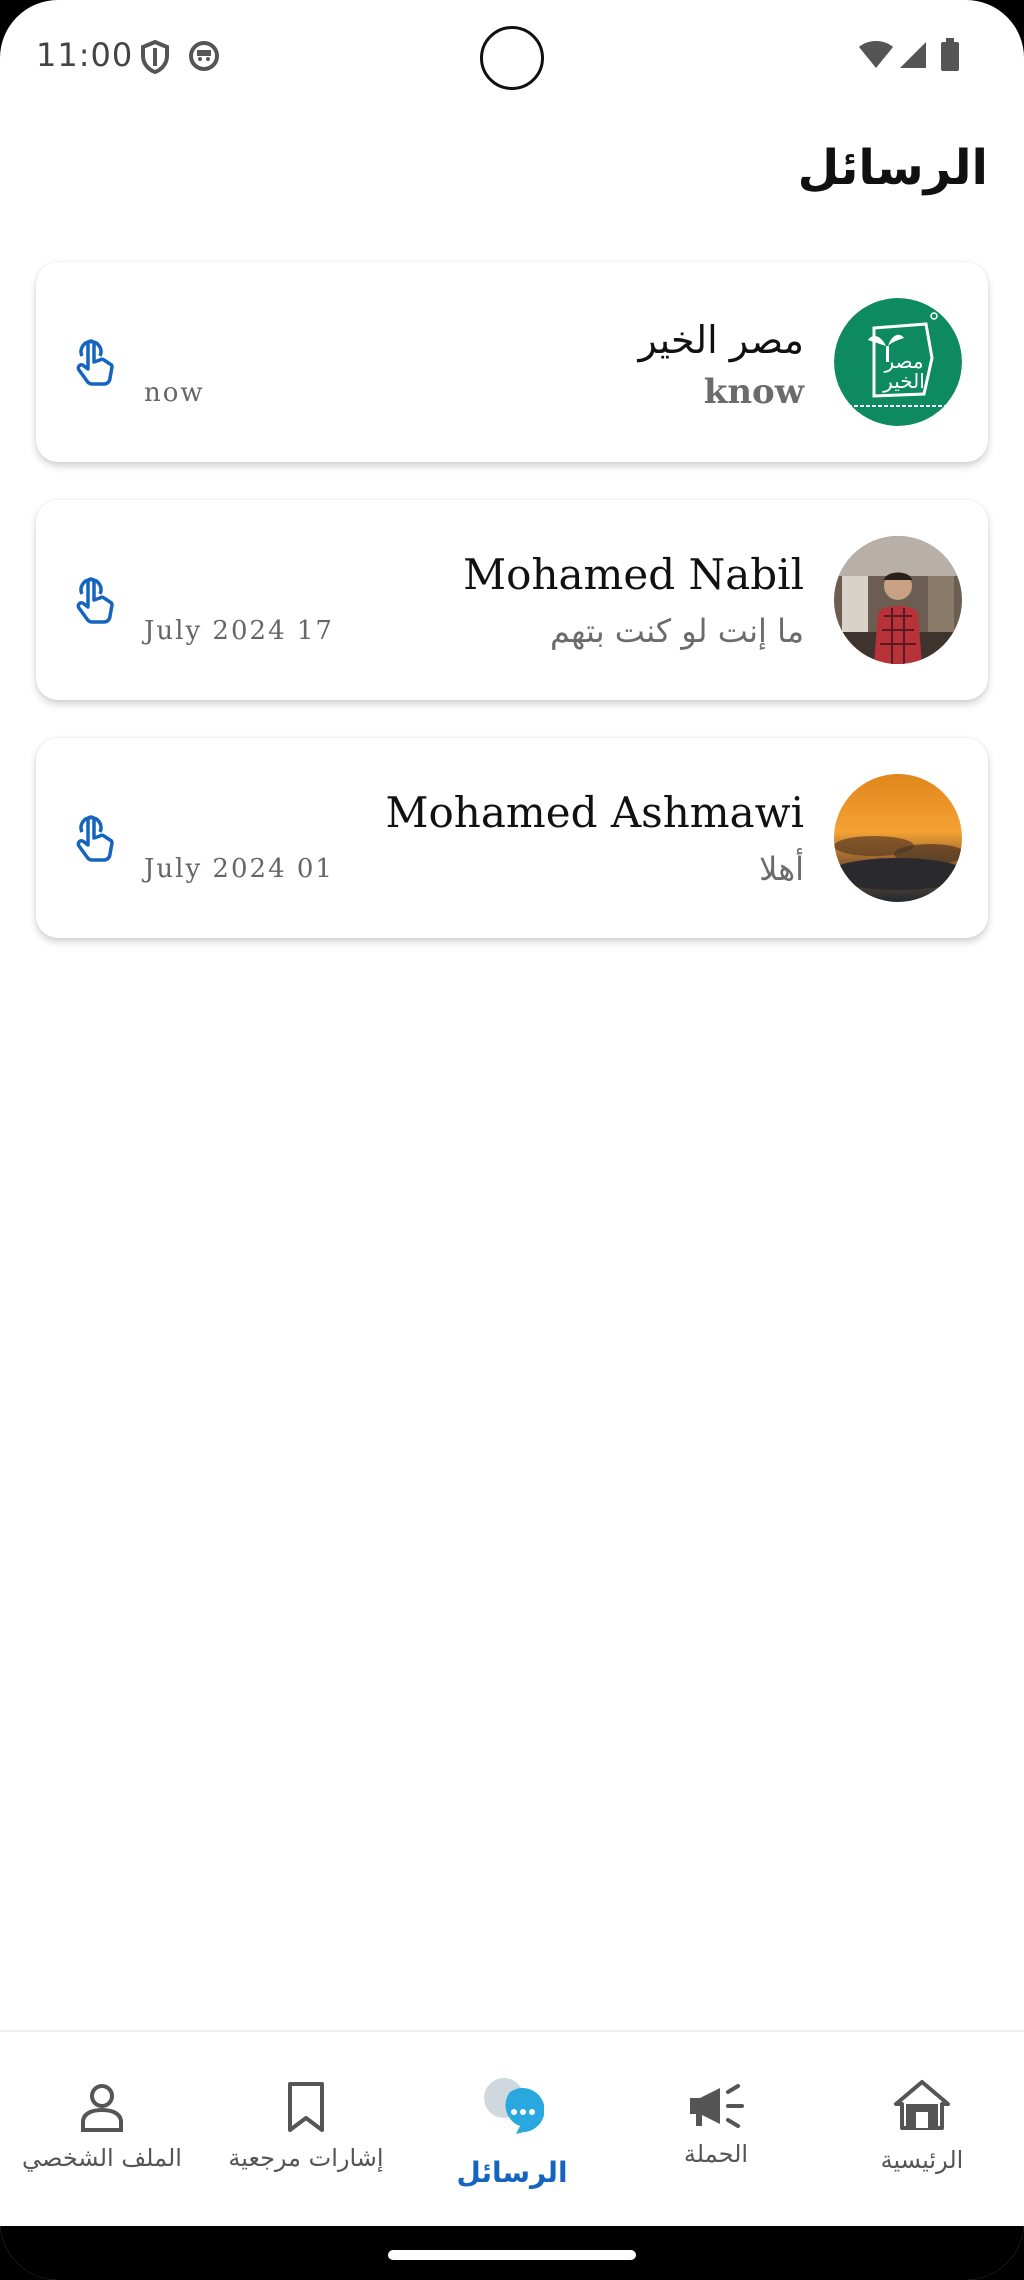  I want to click on nav-item-profile: الملف الشخصي, so click(102, 2130).